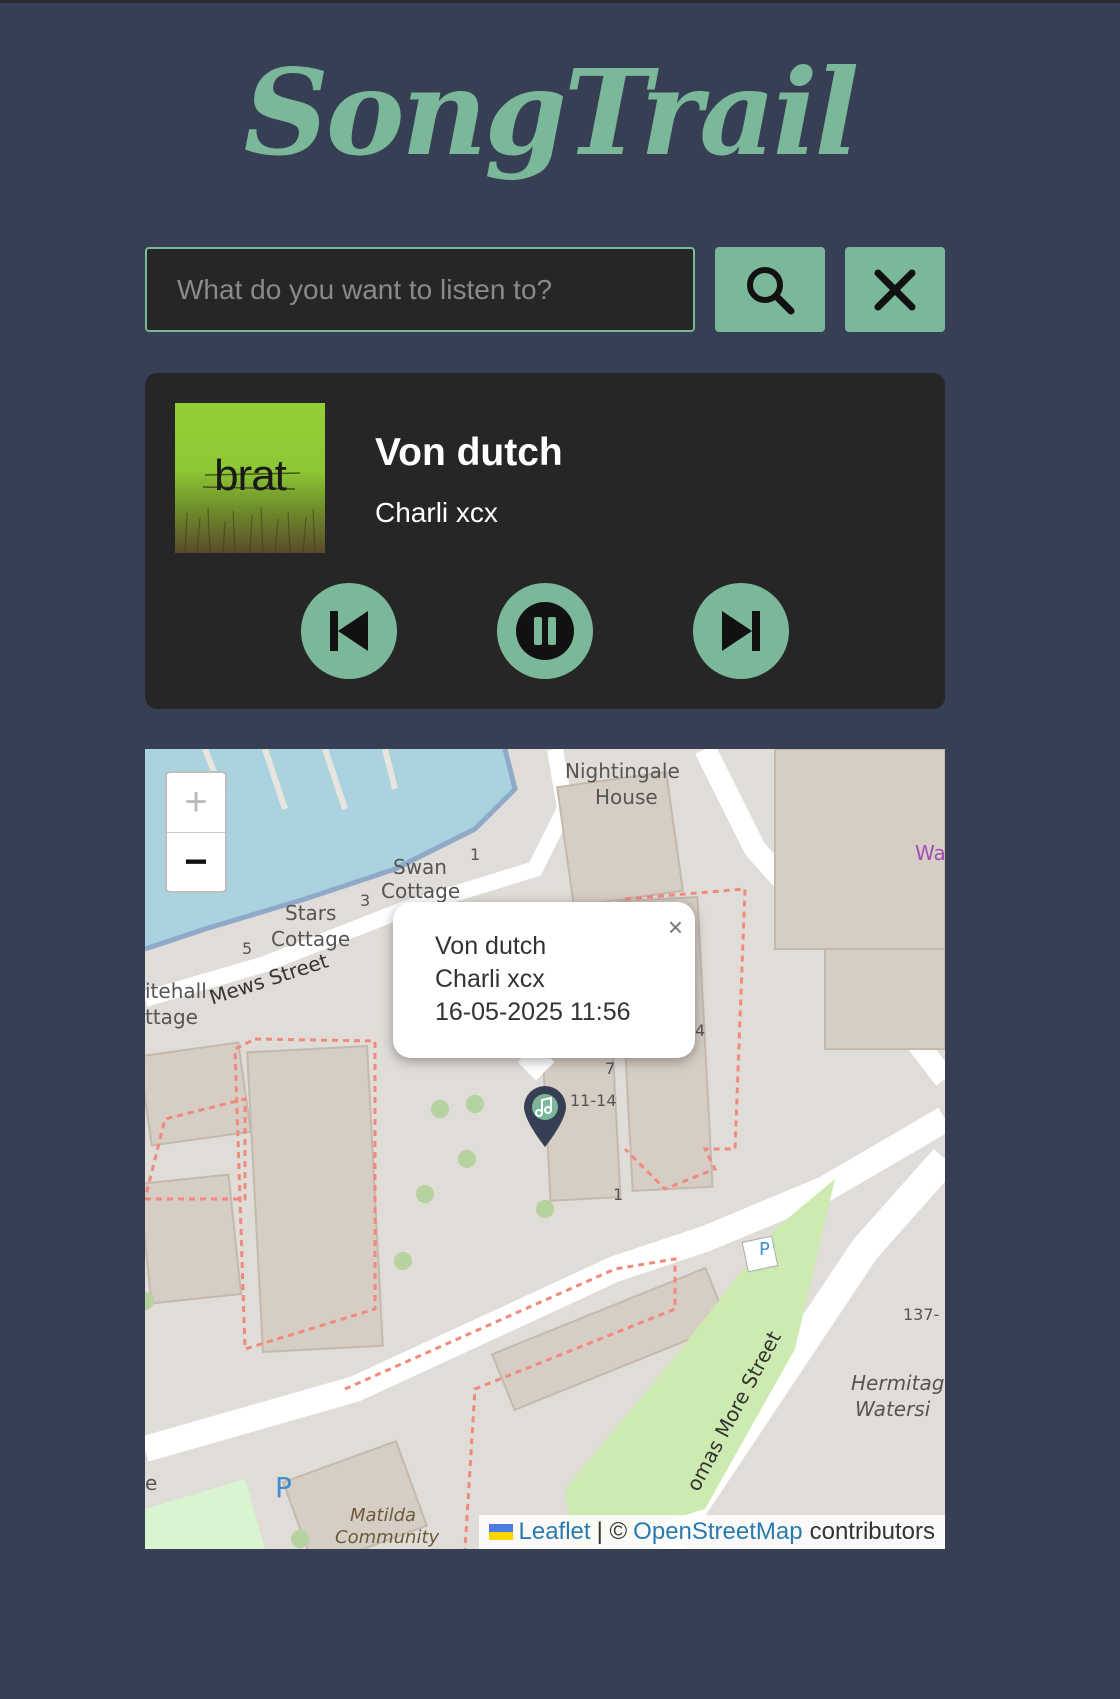  Describe the element at coordinates (196, 862) in the screenshot. I see `zoom-out-button: −` at that location.